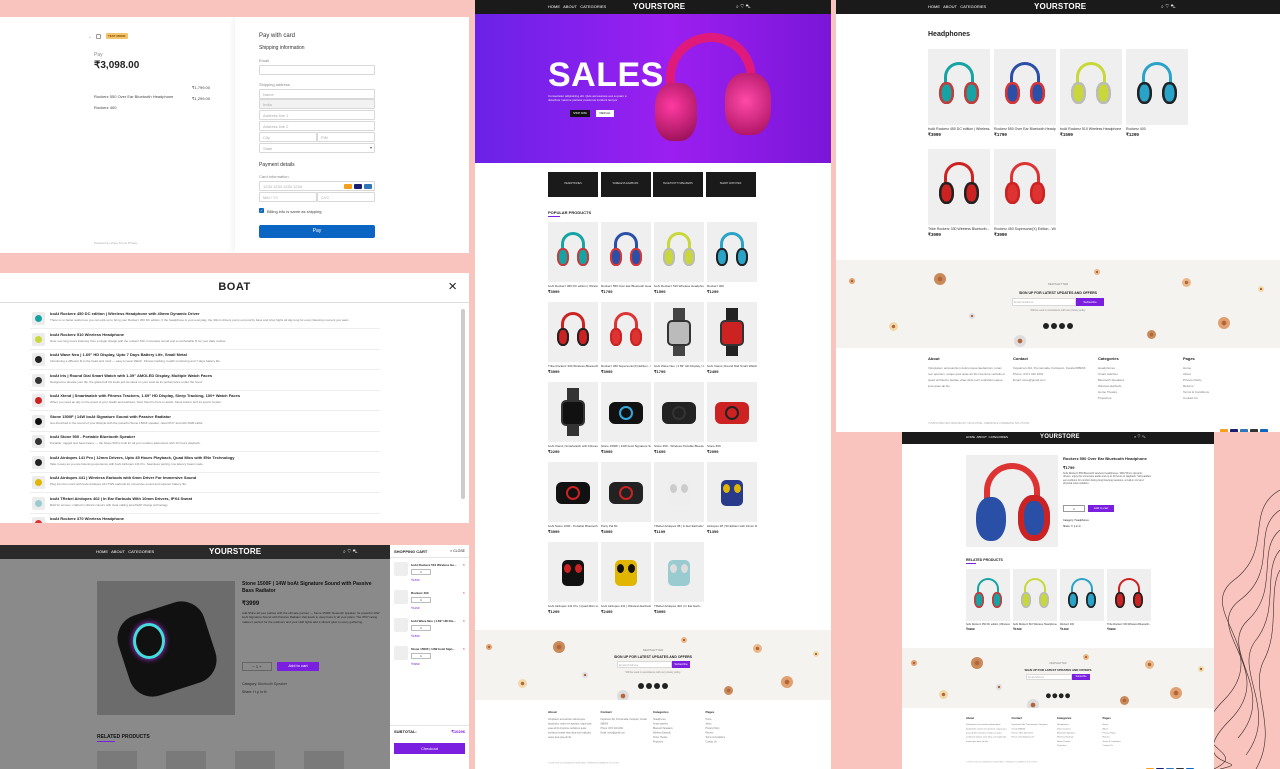 The width and height of the screenshot is (1280, 769). I want to click on address-line2-field: Address line 2, so click(317, 126).